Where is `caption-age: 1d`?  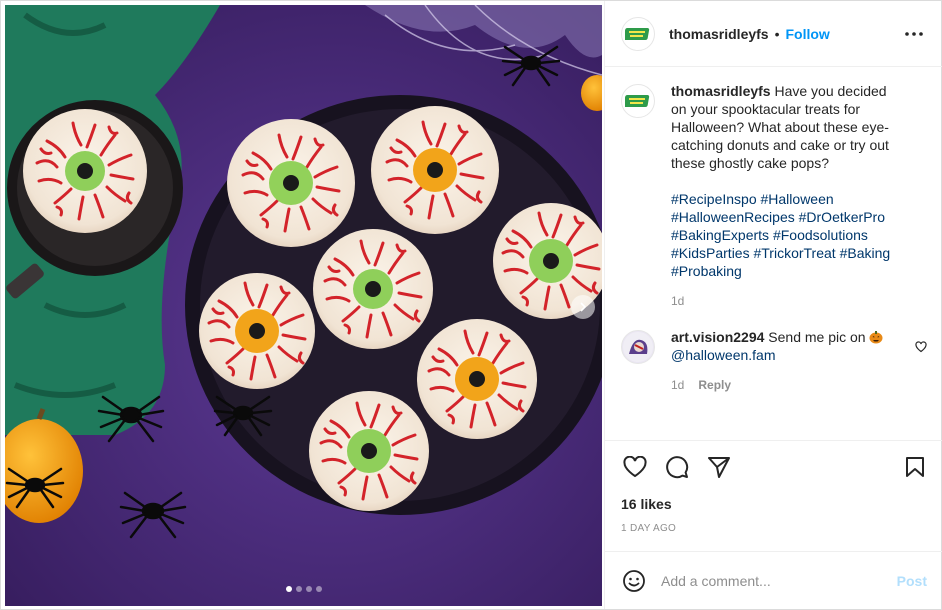
caption-age: 1d is located at coordinates (677, 301).